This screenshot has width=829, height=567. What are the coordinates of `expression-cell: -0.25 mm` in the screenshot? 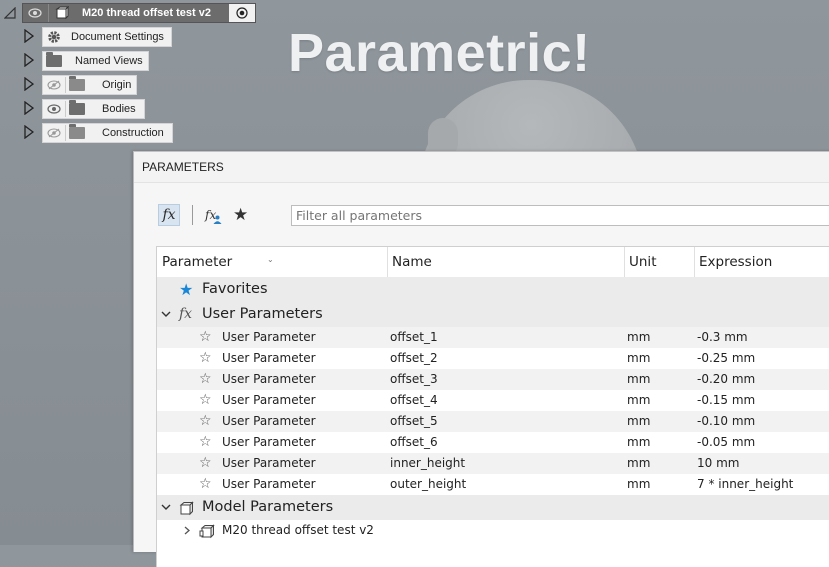 It's located at (726, 358).